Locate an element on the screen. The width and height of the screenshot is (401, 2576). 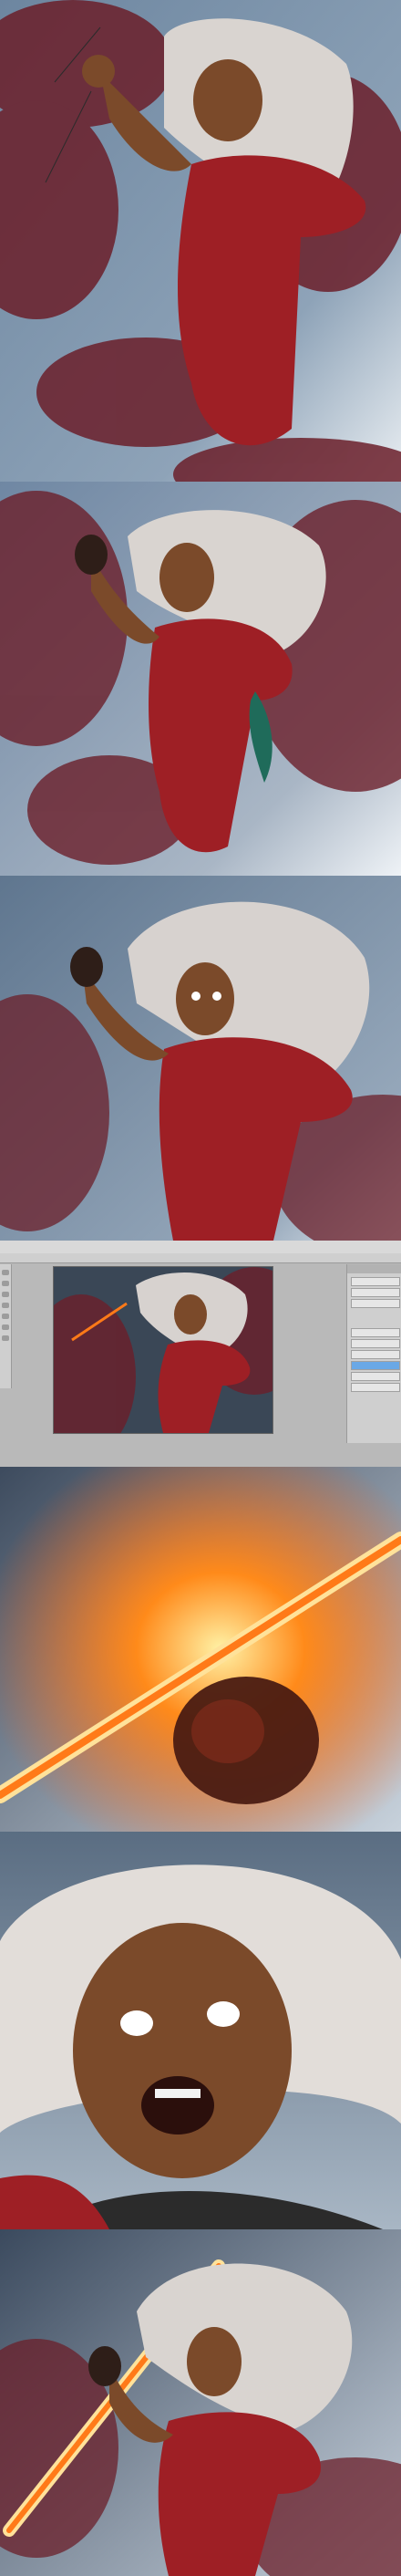
fire-effect-illustration is located at coordinates (200, 1649).